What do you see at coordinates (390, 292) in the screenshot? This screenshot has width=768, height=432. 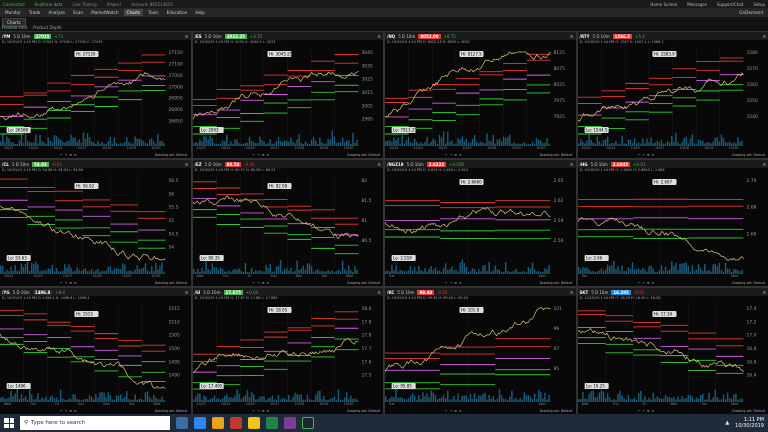 I see `symbol-label: /KC` at bounding box center [390, 292].